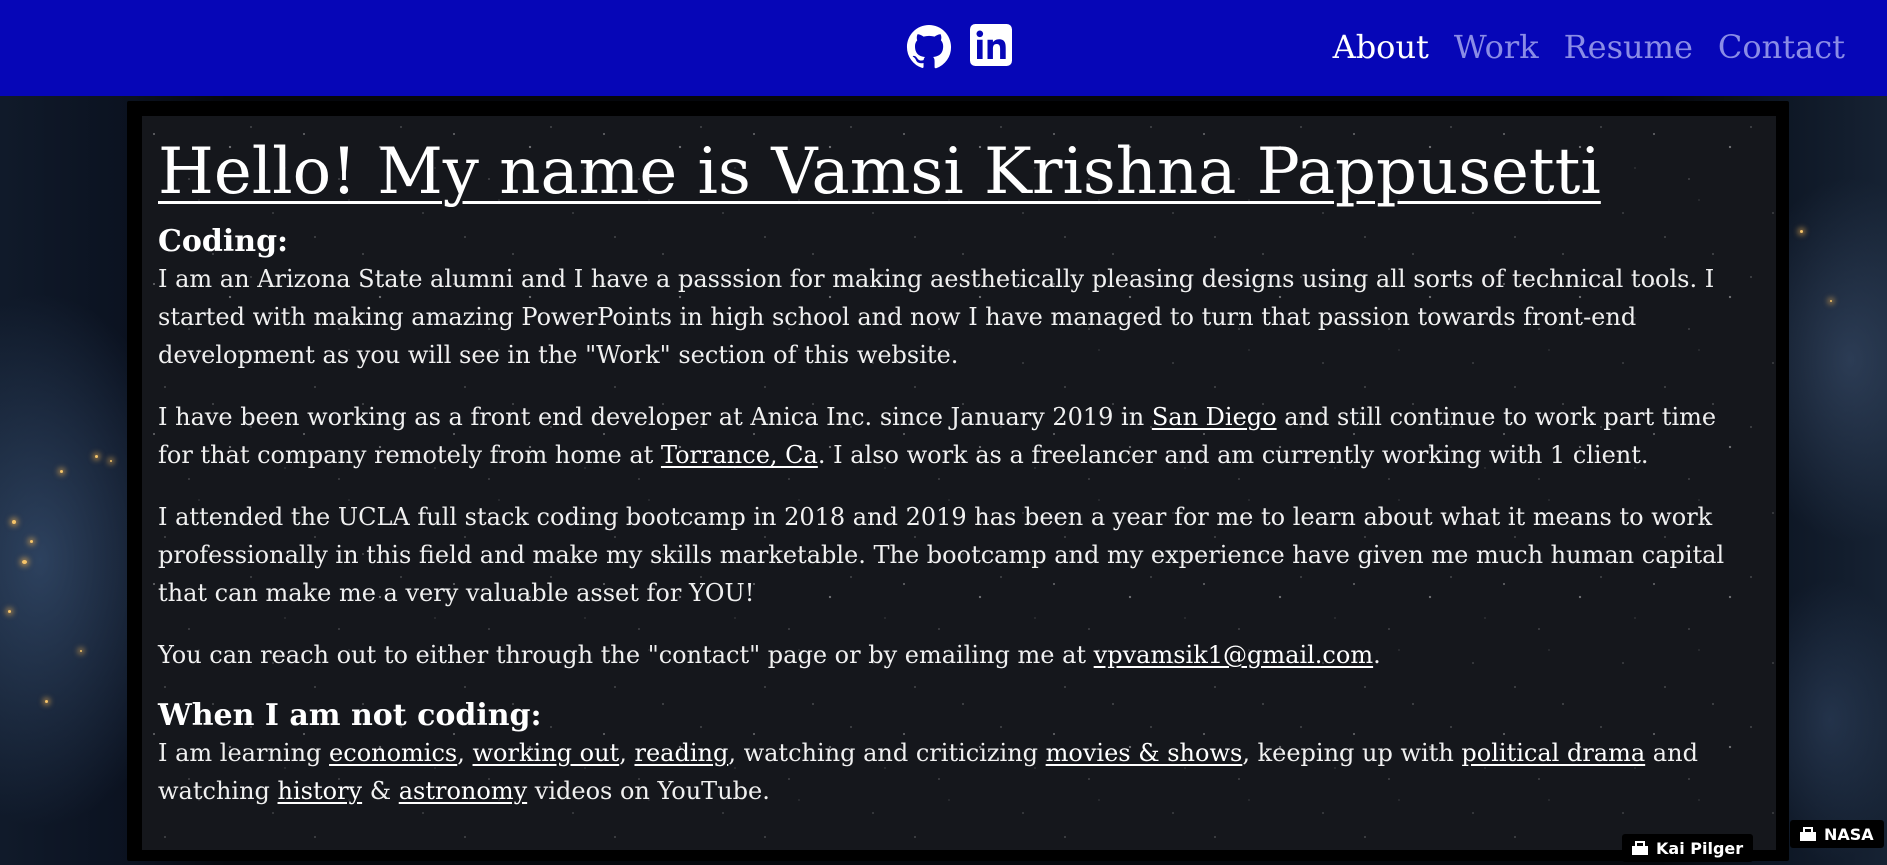  Describe the element at coordinates (1233, 655) in the screenshot. I see `email-link: vpvamsik1@gmail.com` at that location.